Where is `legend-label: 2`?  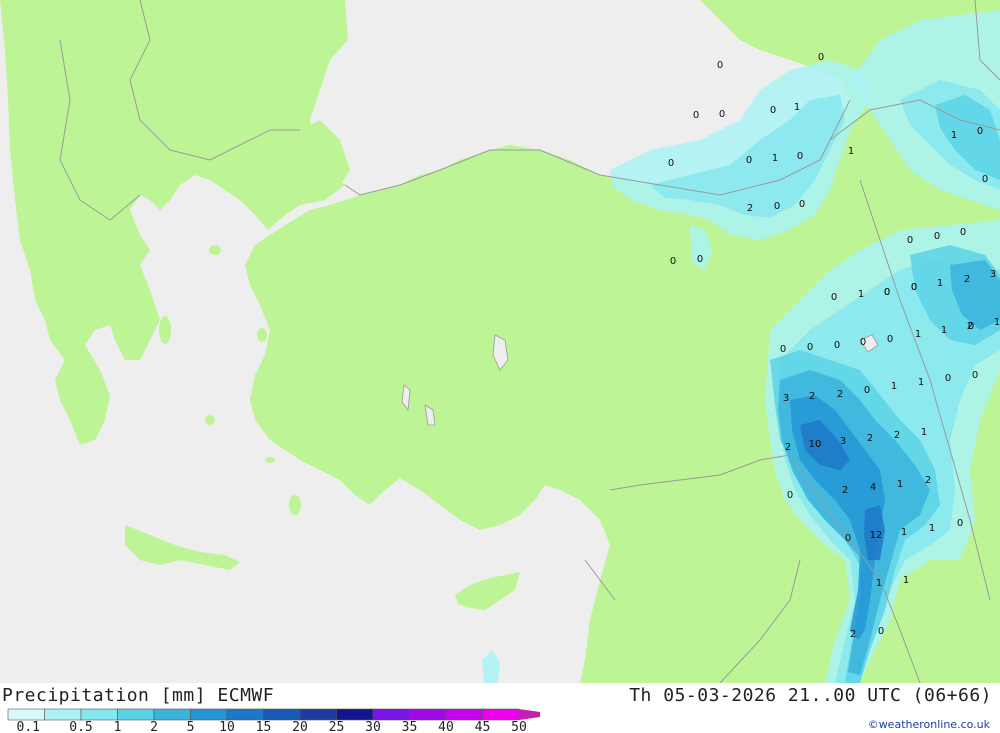 legend-label: 2 is located at coordinates (154, 726).